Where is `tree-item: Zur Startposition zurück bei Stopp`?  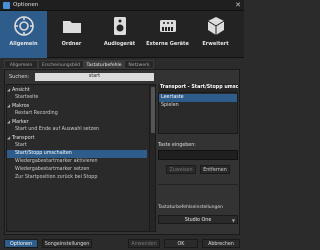 tree-item: Zur Startposition zurück bei Stopp is located at coordinates (77, 178).